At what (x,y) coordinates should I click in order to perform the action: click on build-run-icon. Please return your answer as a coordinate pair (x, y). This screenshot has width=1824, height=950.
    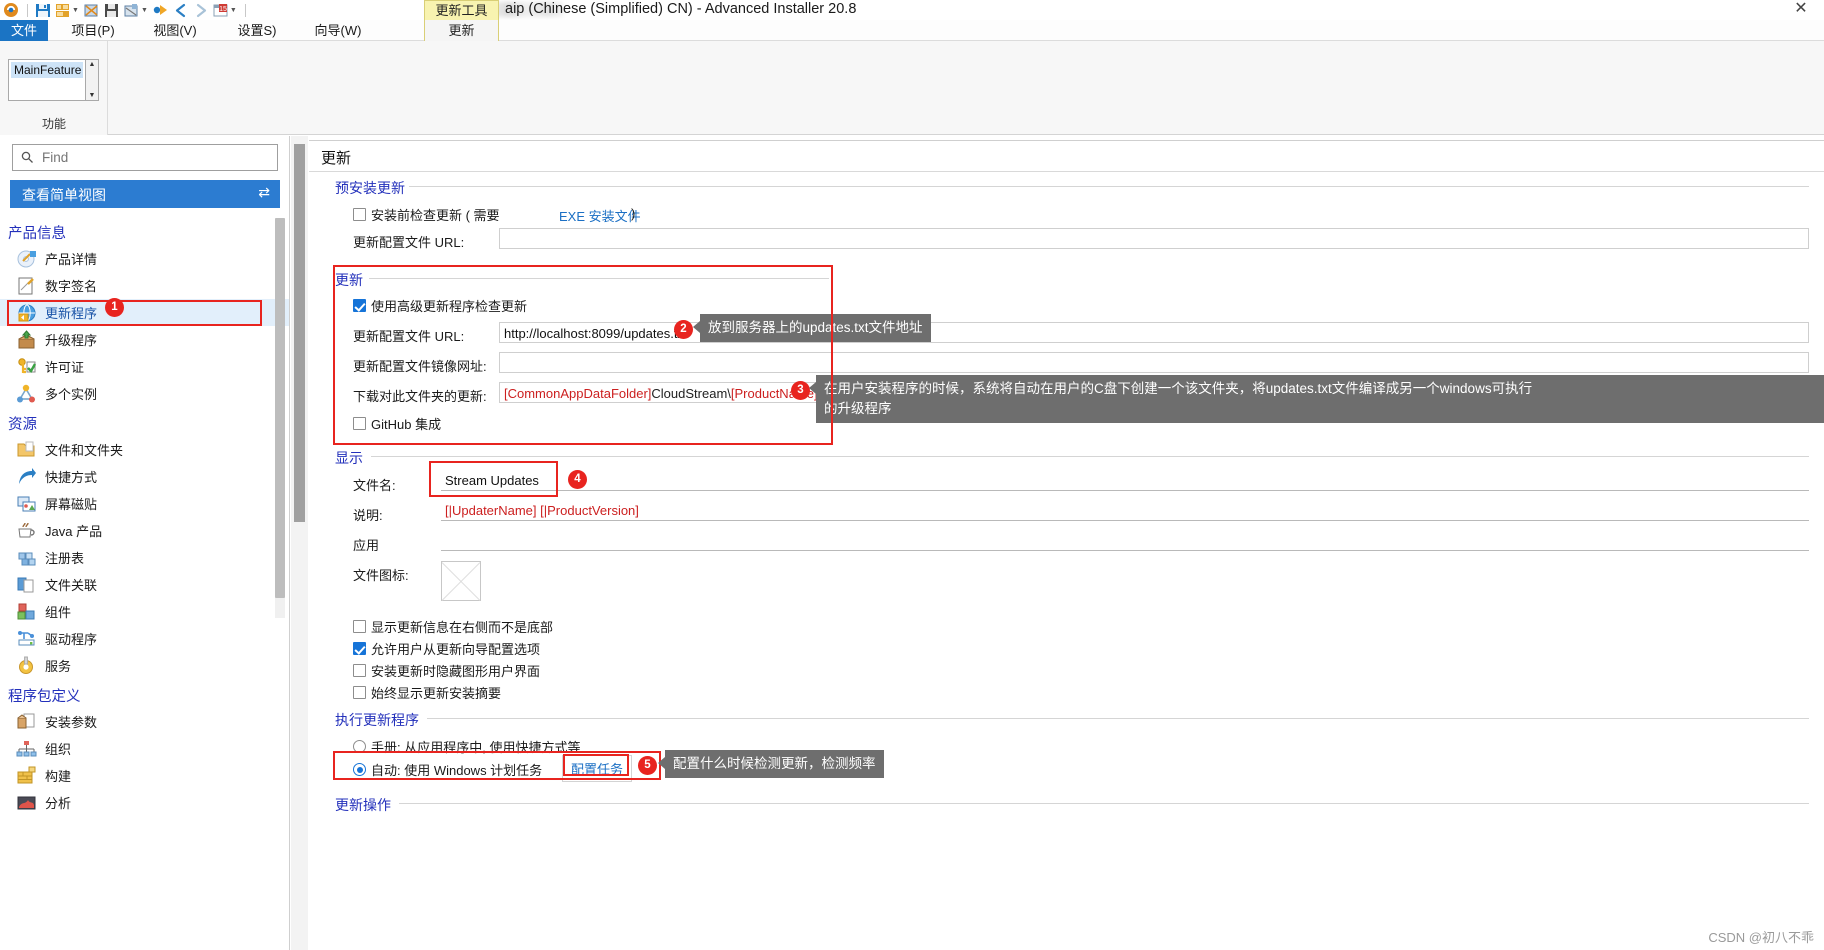
    Looking at the image, I should click on (132, 10).